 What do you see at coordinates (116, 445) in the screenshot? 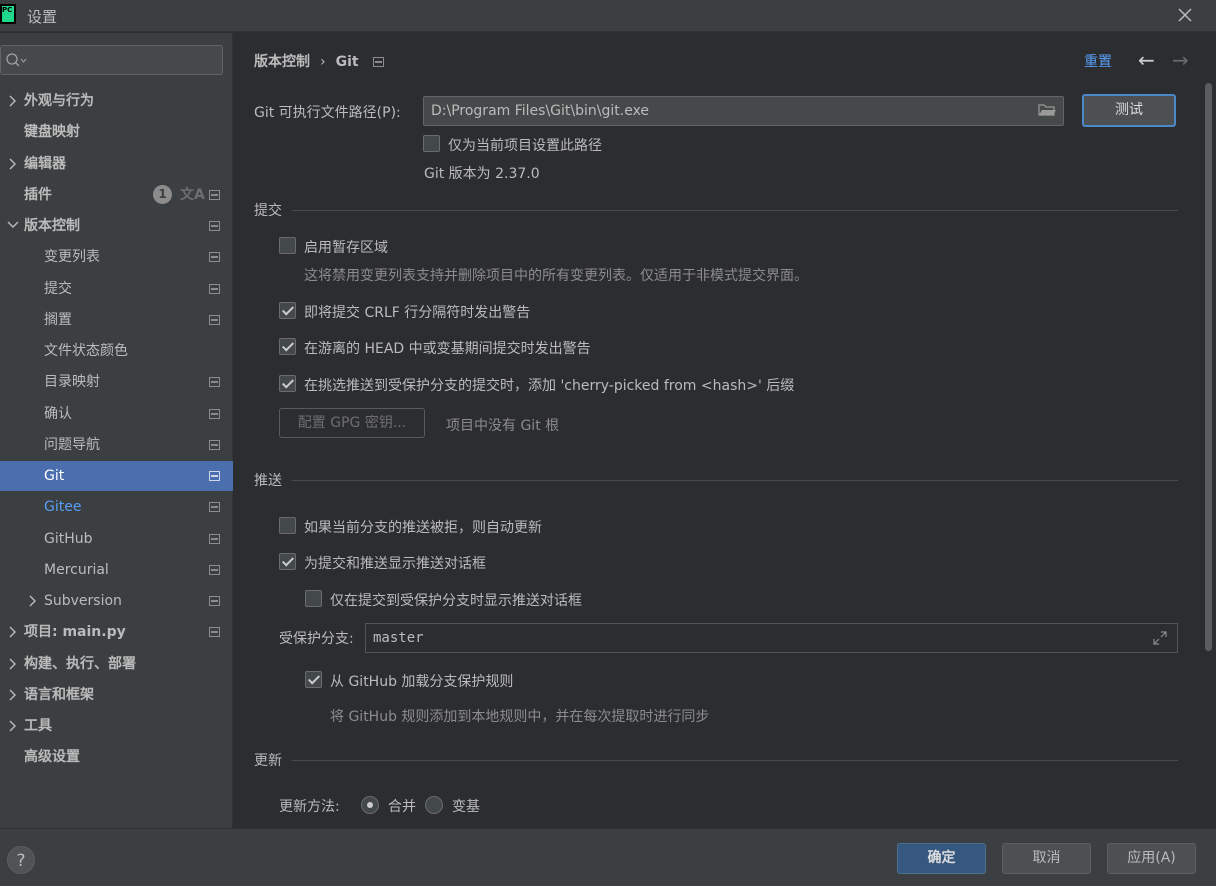
I see `sidebar-item-issue-navigation: 问题导航` at bounding box center [116, 445].